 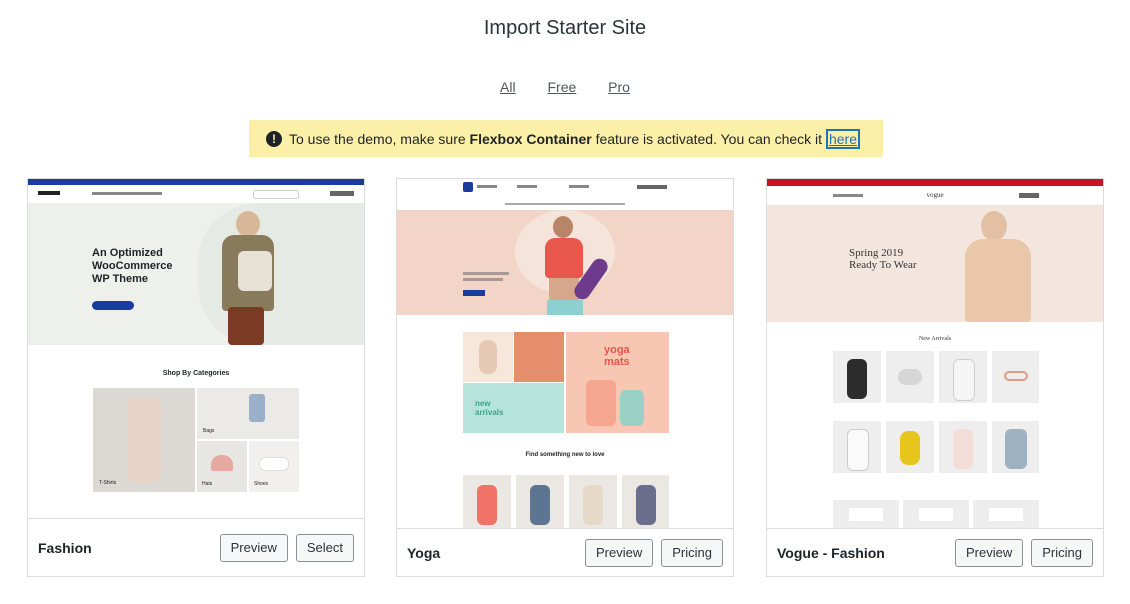 I want to click on hero-heading-3: WP Theme, so click(x=120, y=279).